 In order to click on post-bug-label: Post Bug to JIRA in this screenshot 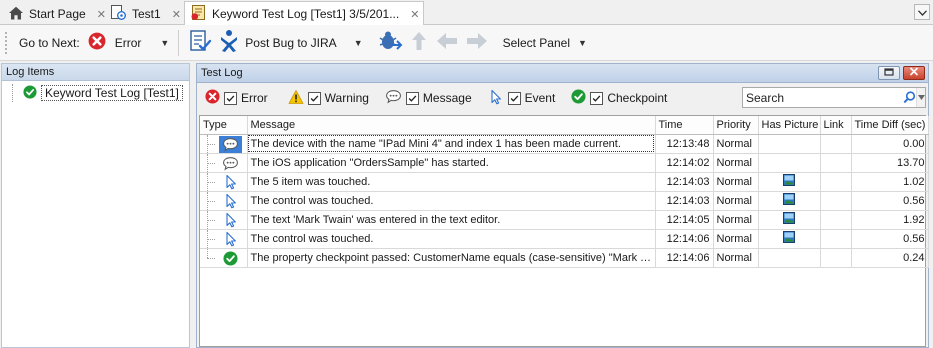, I will do `click(291, 42)`.